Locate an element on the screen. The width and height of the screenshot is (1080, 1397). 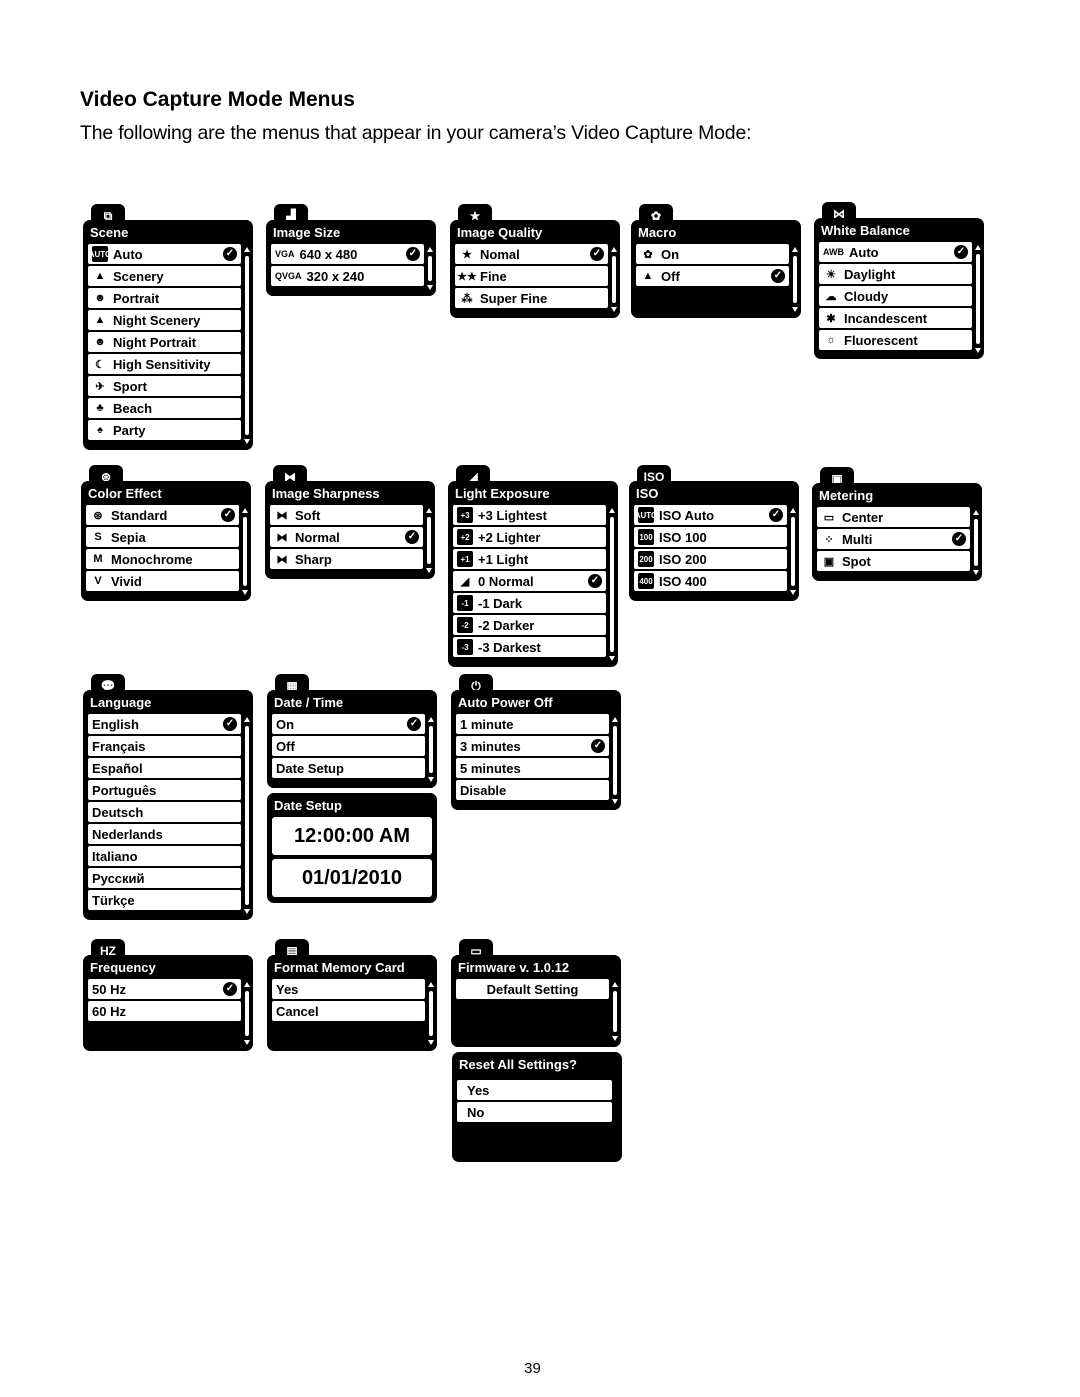
menu-option: ✱ Incandescent is located at coordinates (895, 318).